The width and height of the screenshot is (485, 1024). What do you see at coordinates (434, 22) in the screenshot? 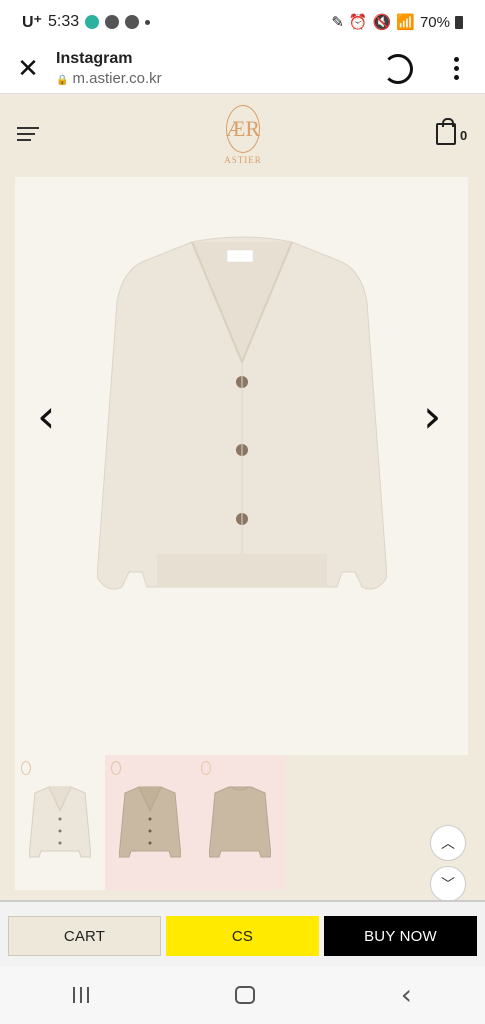
I see `battery-level: 70%` at bounding box center [434, 22].